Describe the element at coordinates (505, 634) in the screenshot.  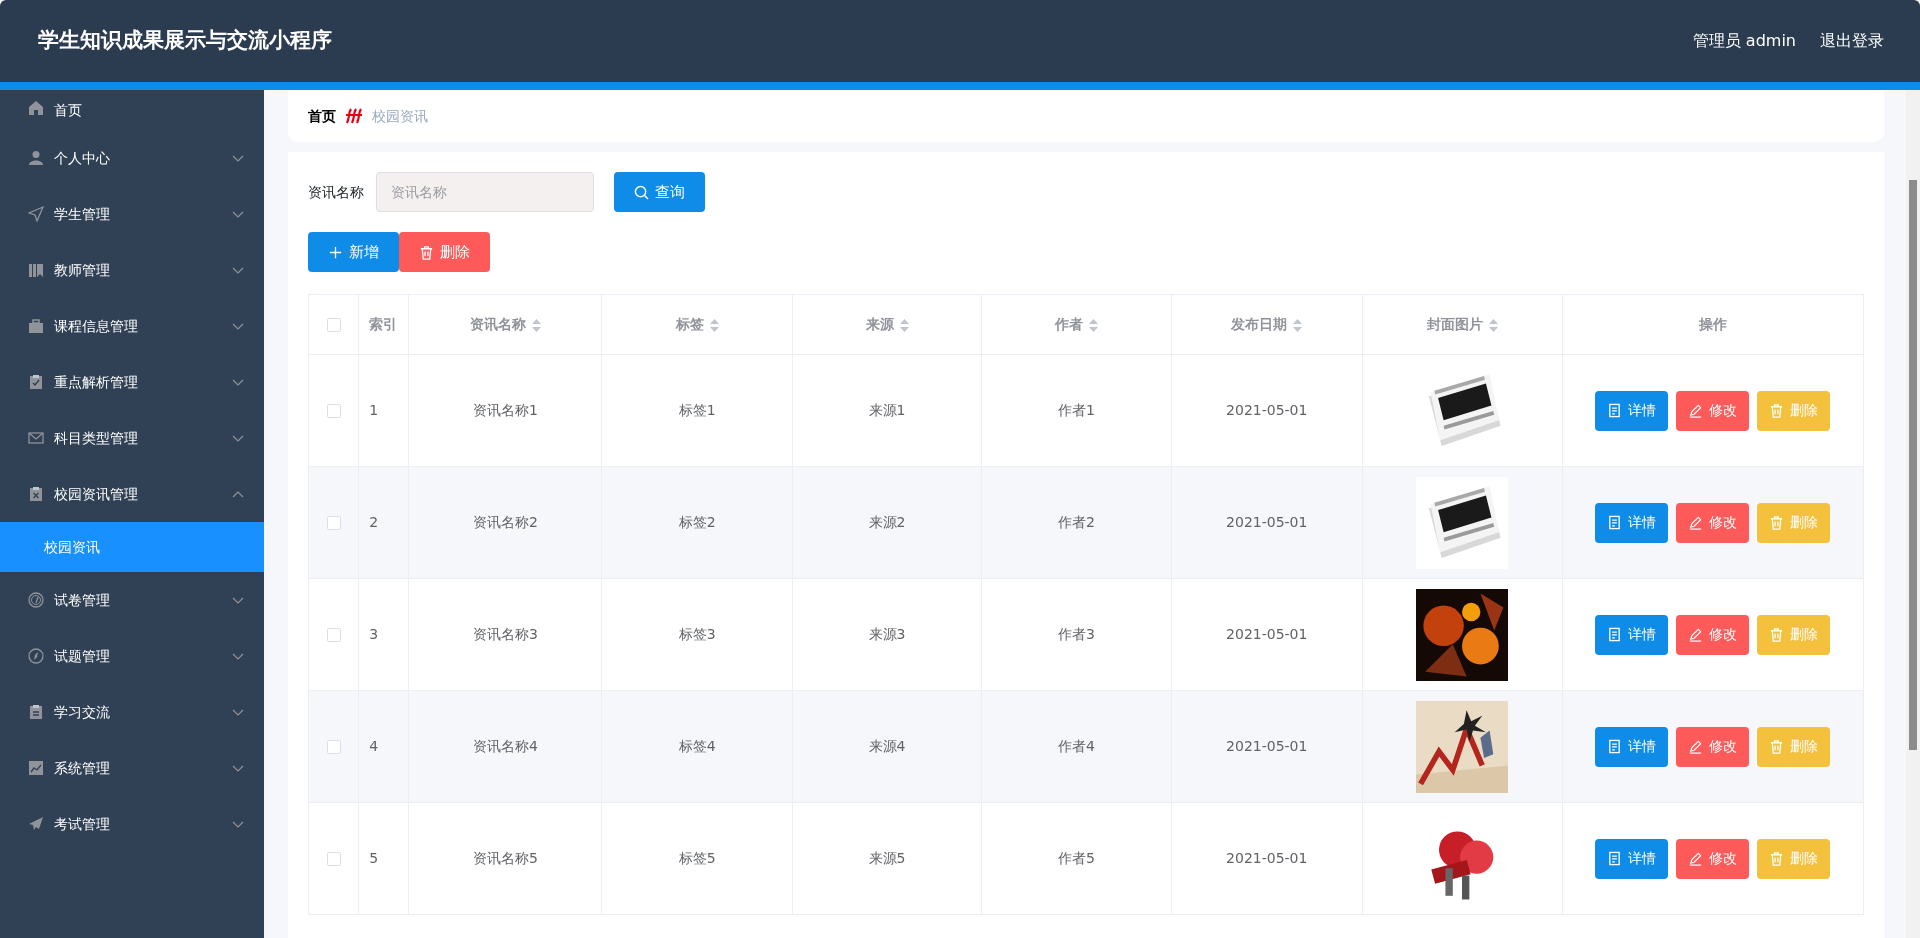
I see `news-name-cell: 资讯名称3` at that location.